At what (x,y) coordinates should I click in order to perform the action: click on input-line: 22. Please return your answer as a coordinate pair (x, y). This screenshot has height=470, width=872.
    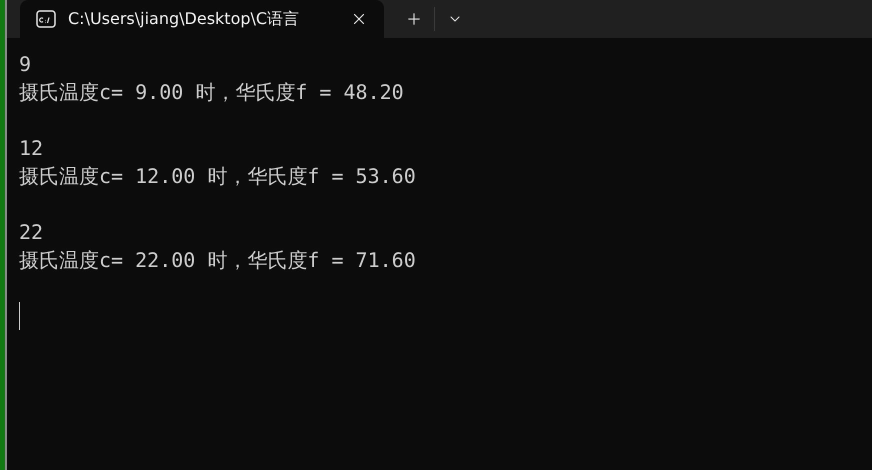
    Looking at the image, I should click on (31, 232).